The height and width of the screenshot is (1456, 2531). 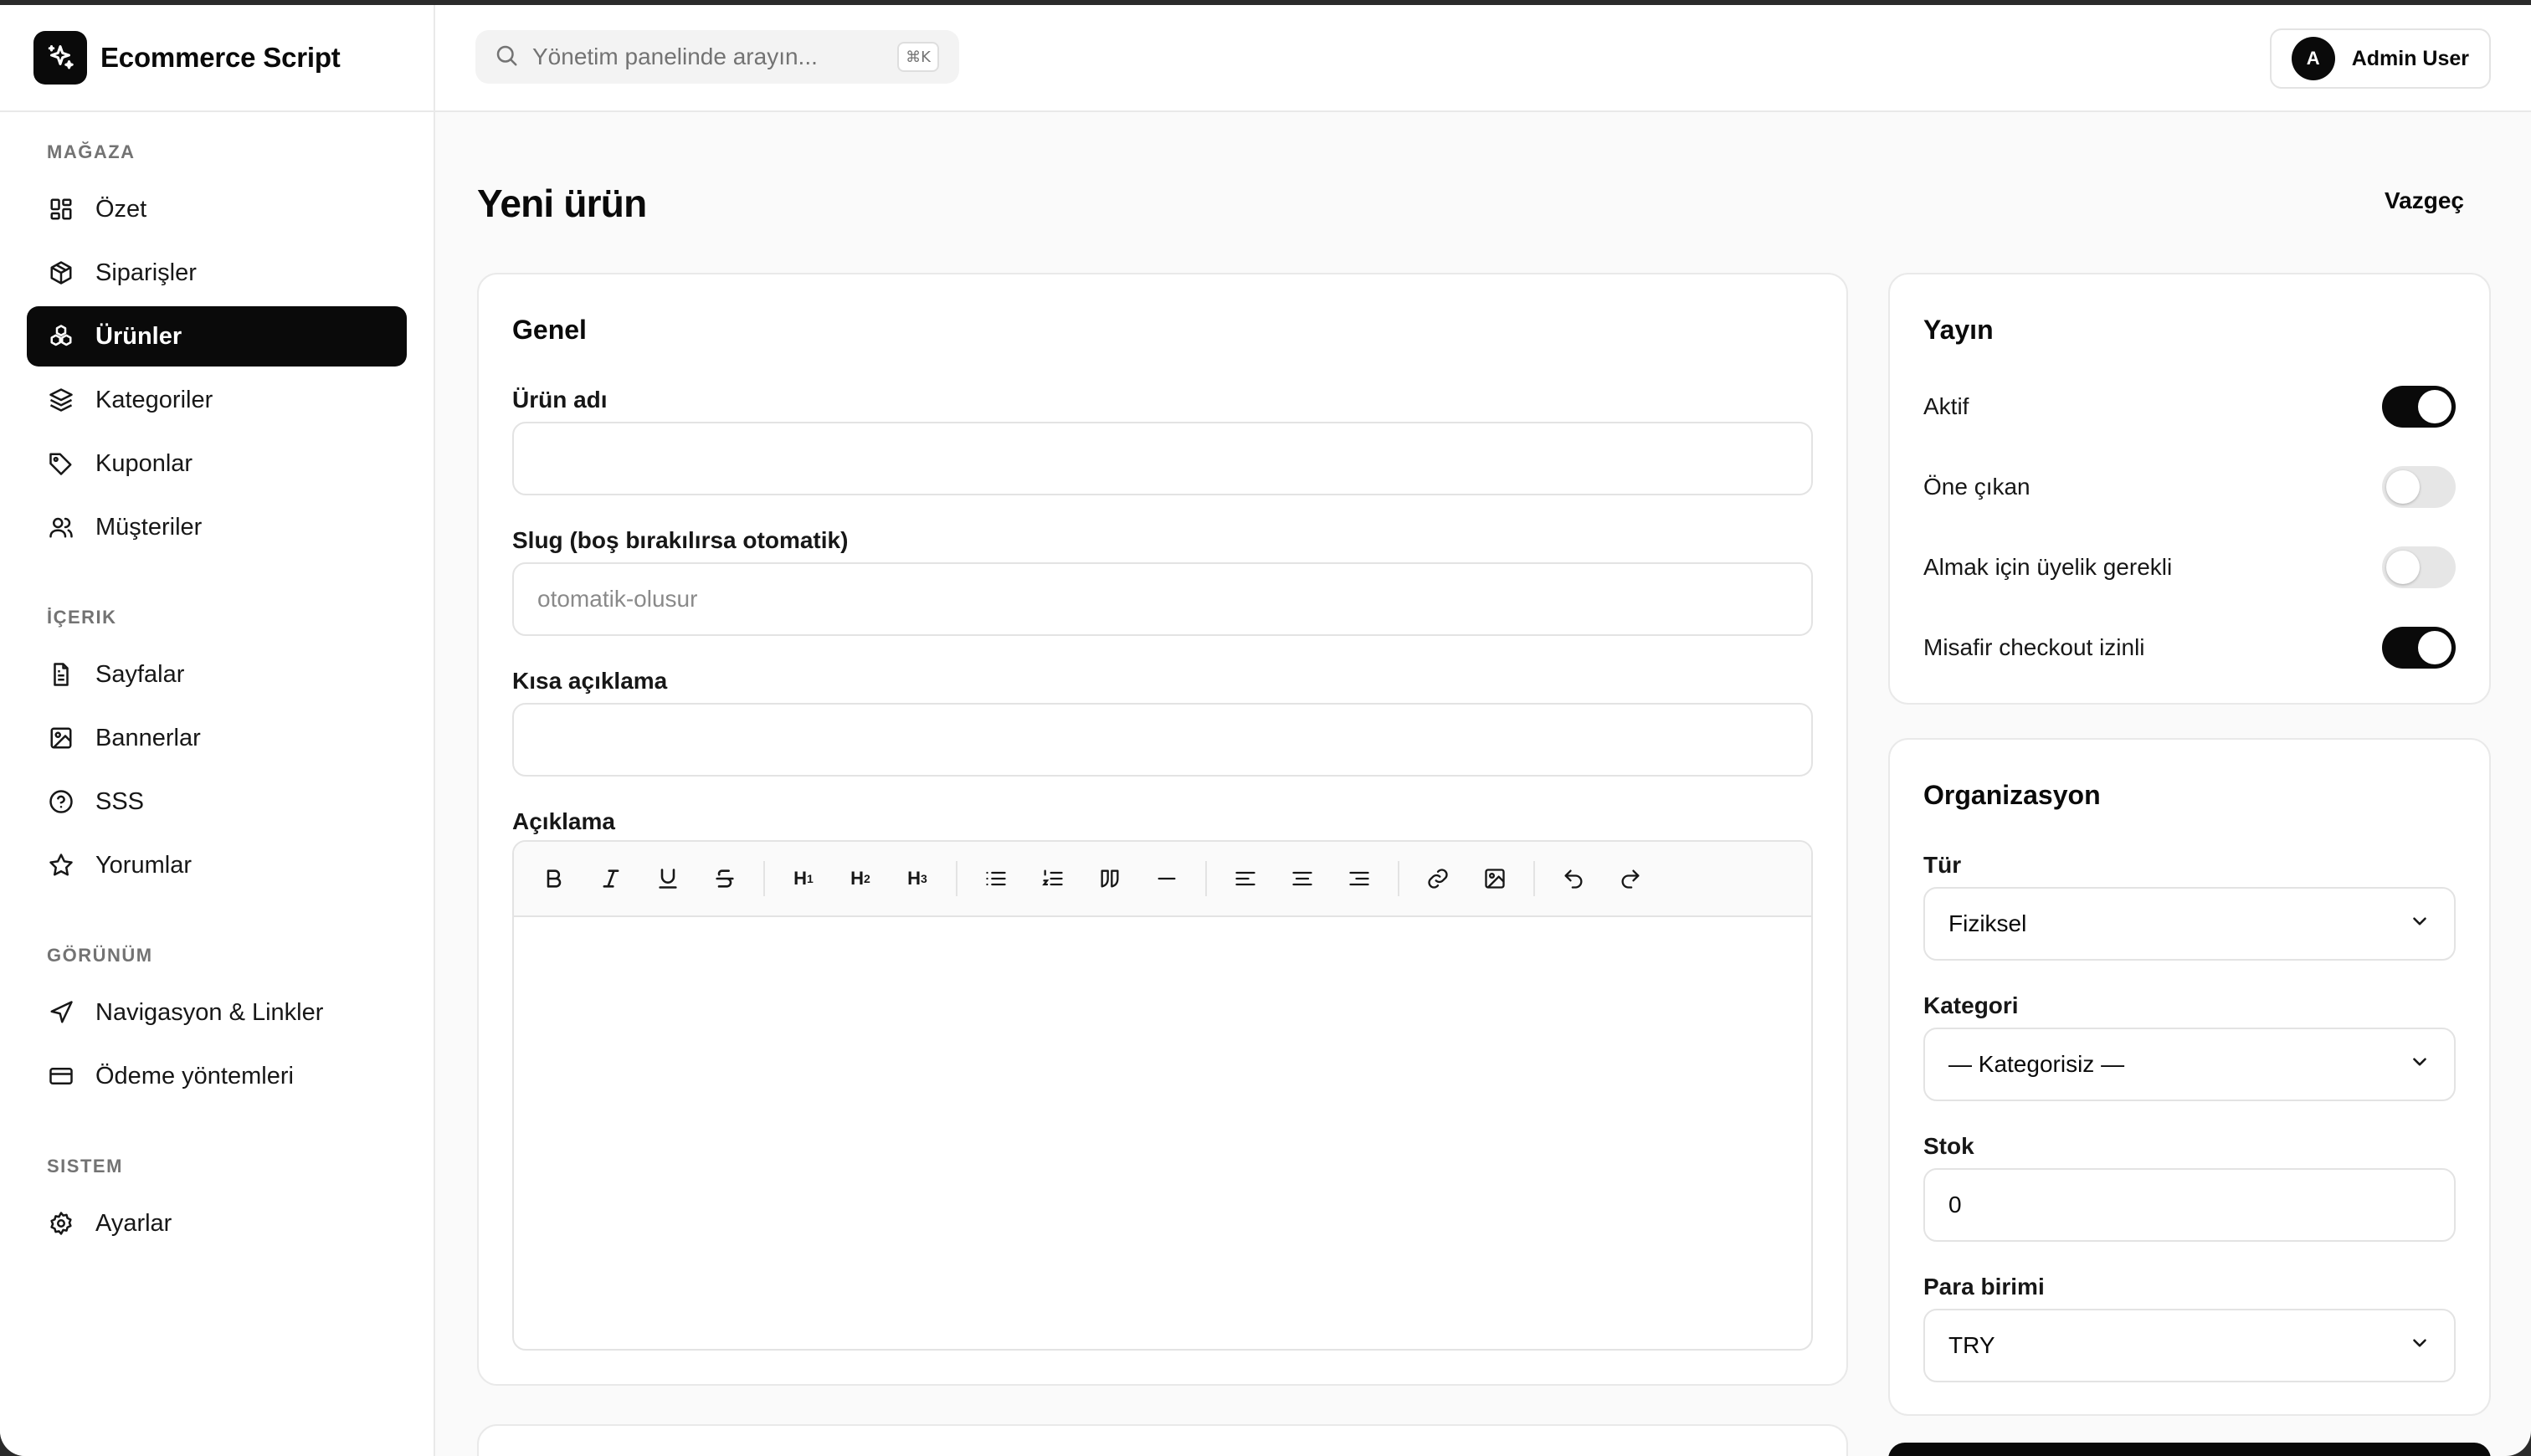 What do you see at coordinates (217, 674) in the screenshot?
I see `sidebar-item-pages: Sayfalar` at bounding box center [217, 674].